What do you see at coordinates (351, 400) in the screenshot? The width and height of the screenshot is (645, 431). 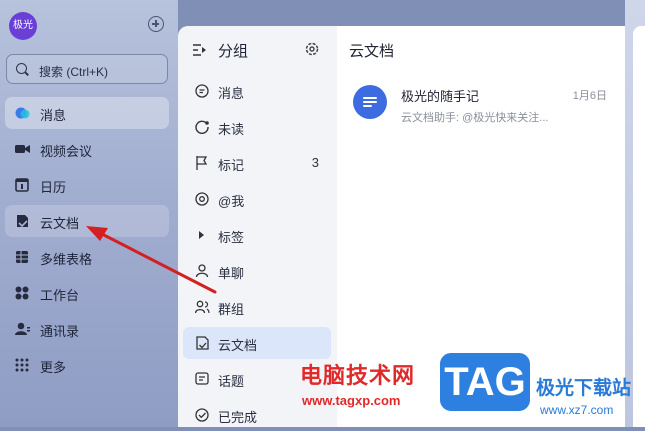 I see `watermark-site-url: www.tagxp.com` at bounding box center [351, 400].